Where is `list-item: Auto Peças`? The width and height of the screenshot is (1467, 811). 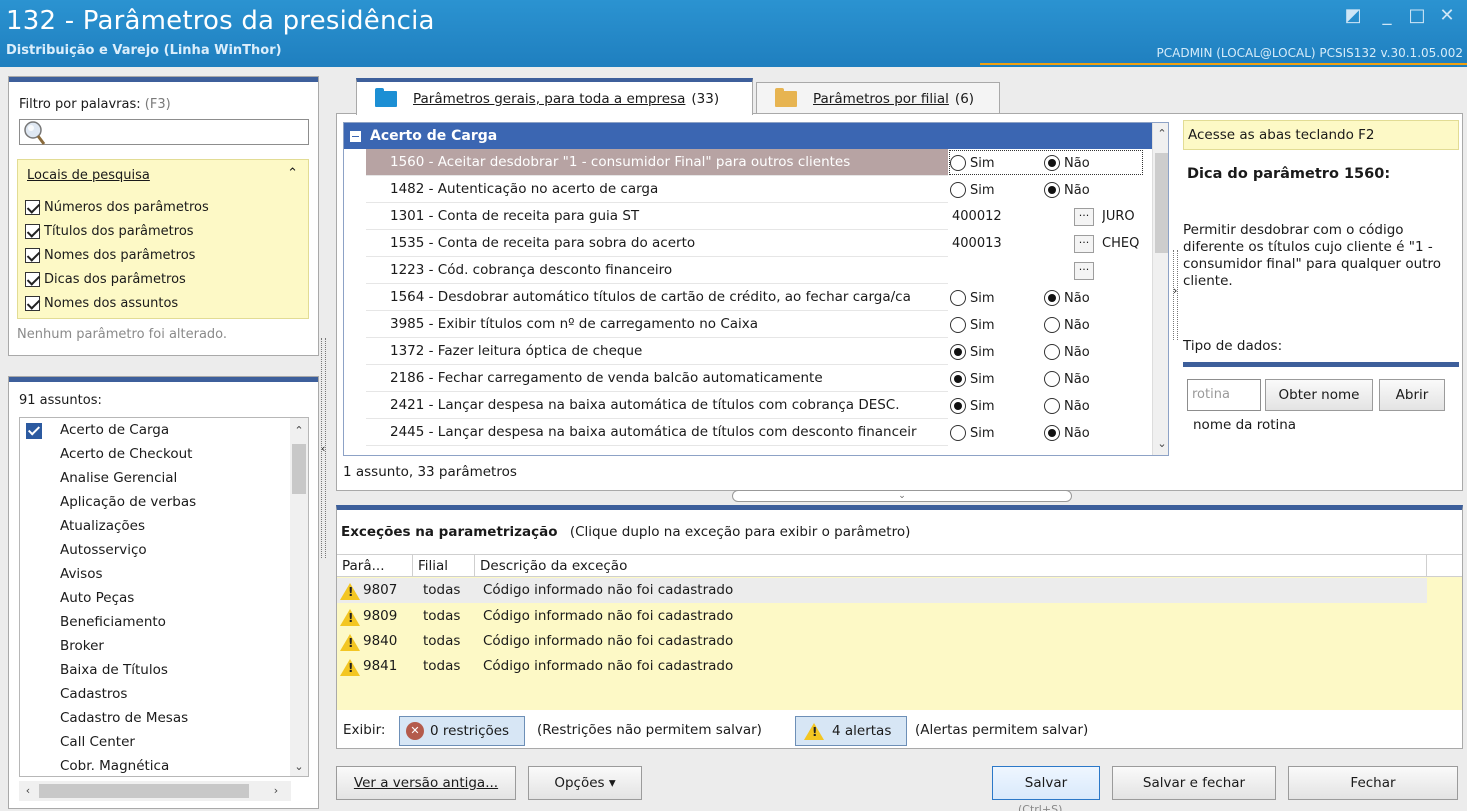
list-item: Auto Peças is located at coordinates (154, 598).